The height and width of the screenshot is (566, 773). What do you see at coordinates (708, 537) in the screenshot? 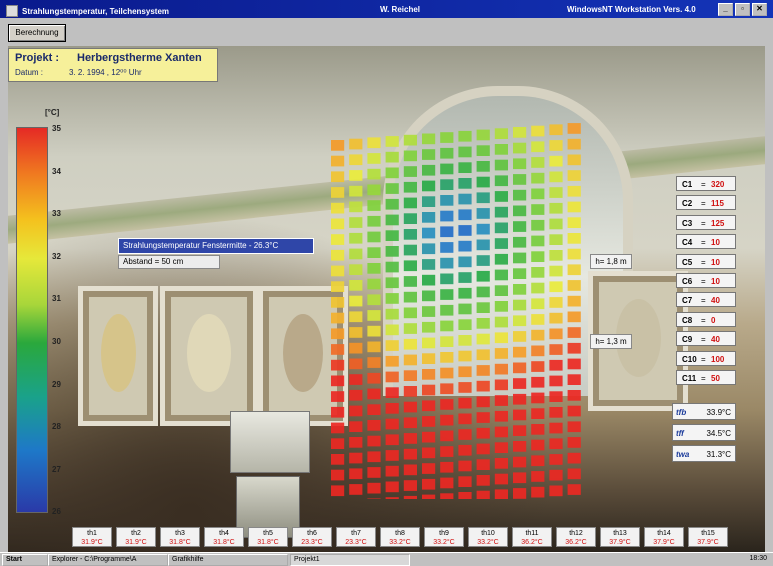
I see `thermocouple-th15: th15 37.9°C` at bounding box center [708, 537].